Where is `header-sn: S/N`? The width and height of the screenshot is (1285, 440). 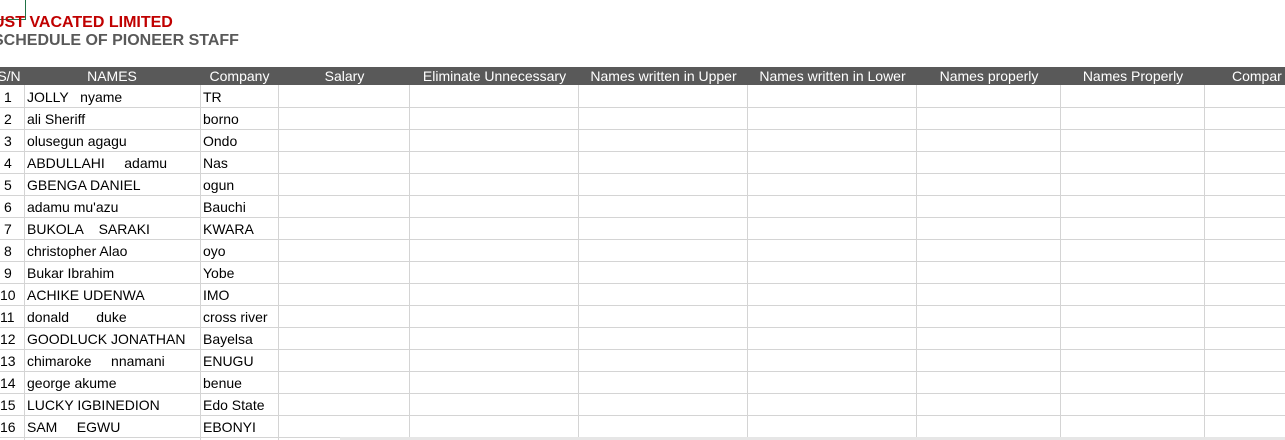
header-sn: S/N is located at coordinates (12, 76).